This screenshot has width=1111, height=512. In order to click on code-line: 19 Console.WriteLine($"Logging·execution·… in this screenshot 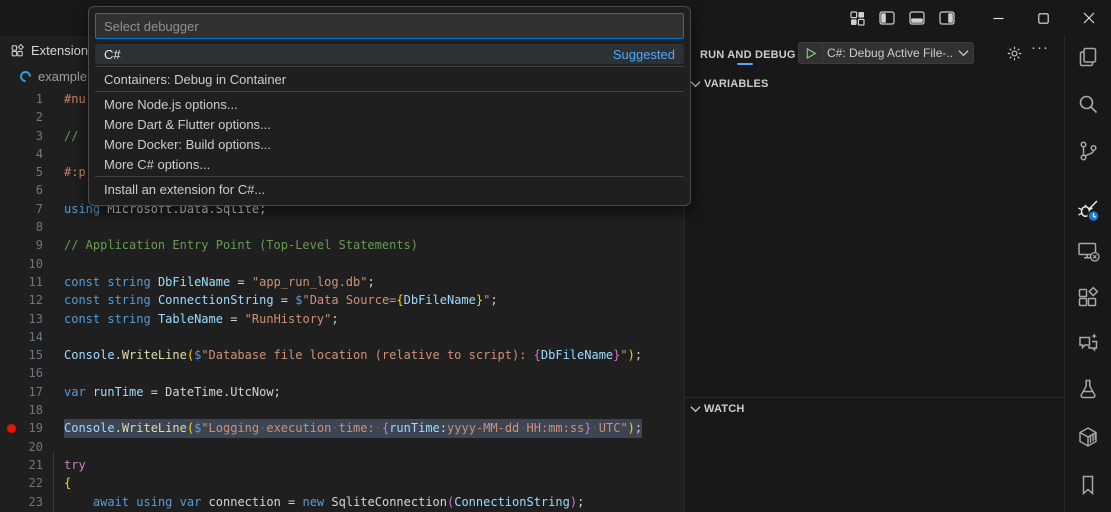, I will do `click(342, 428)`.